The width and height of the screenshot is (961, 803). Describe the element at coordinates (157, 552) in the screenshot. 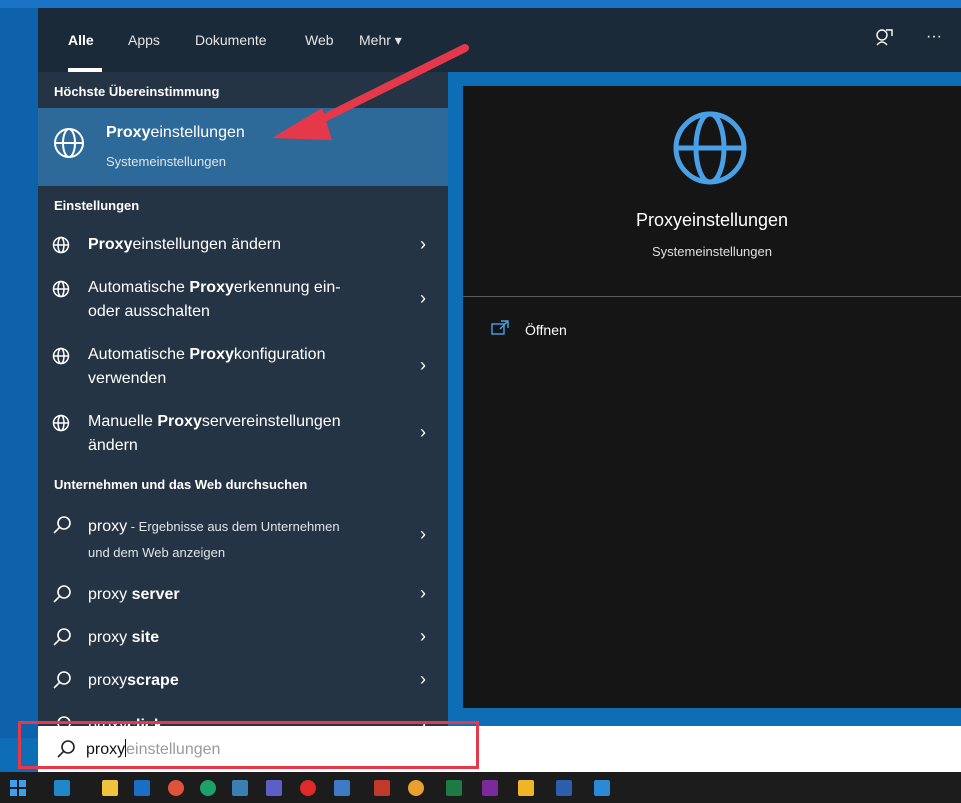

I see `web-search-line2: und dem Web anzeigen` at that location.